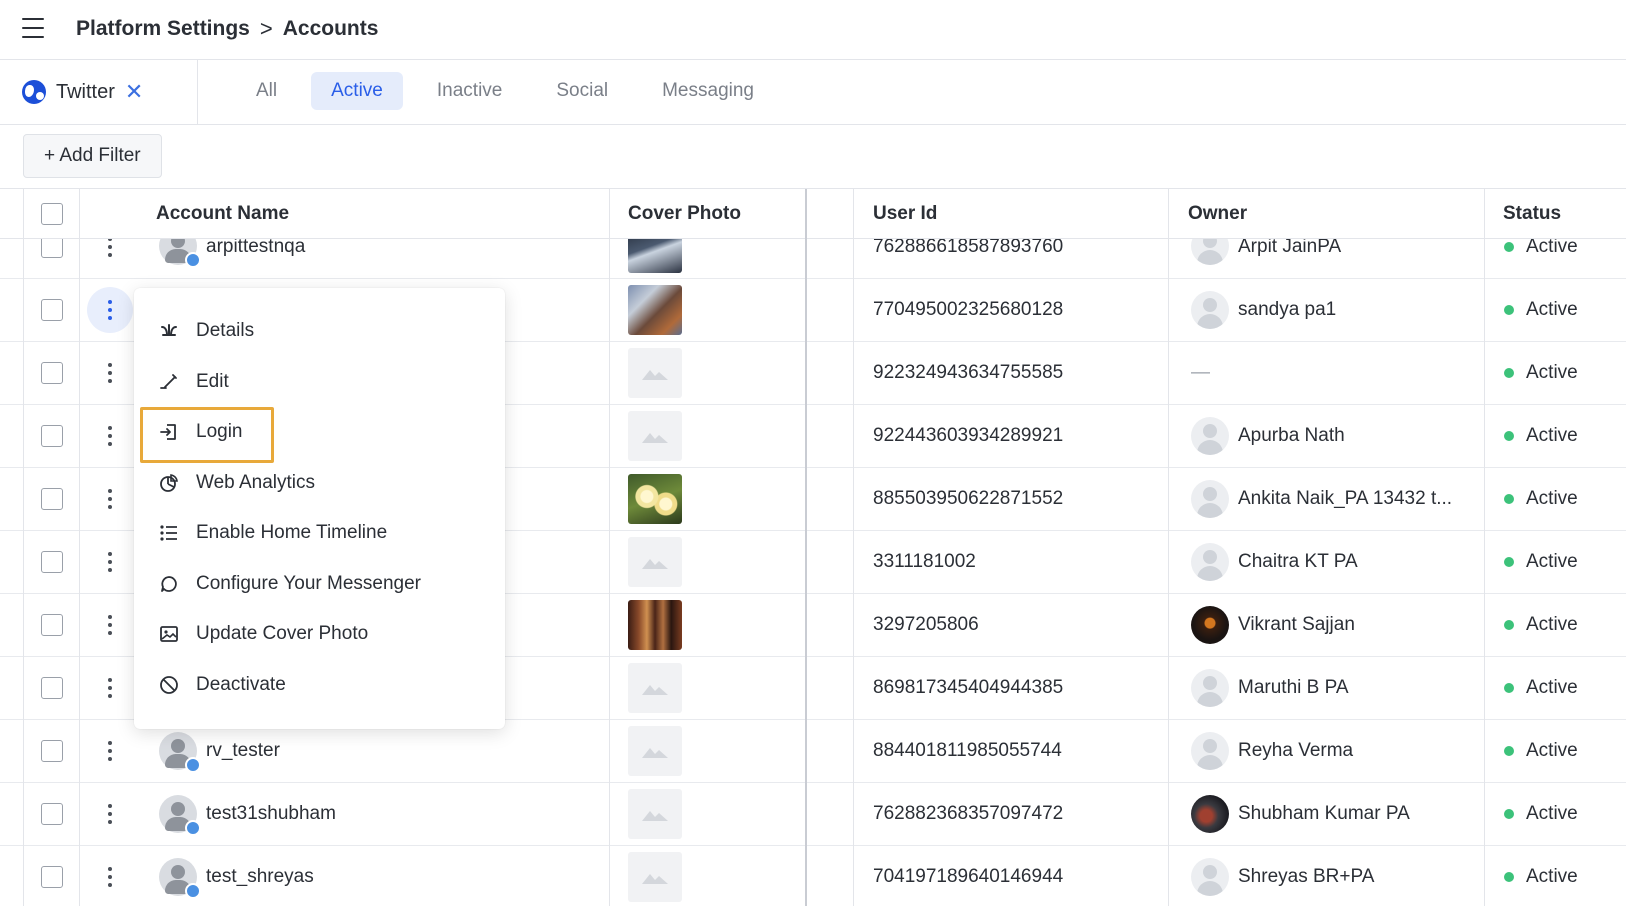  What do you see at coordinates (266, 28) in the screenshot?
I see `chevron-right-icon: >` at bounding box center [266, 28].